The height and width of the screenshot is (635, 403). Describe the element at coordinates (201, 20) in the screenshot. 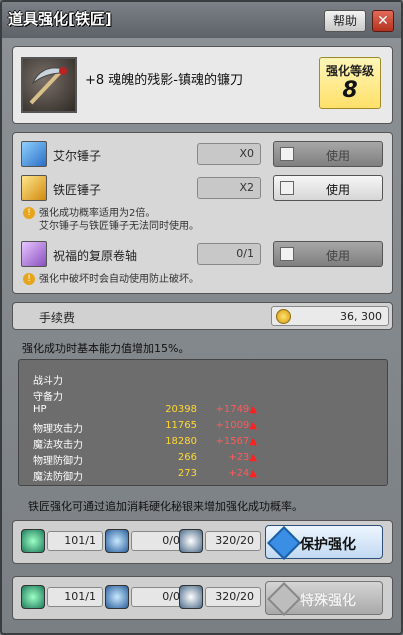

I see `title-bar: 道具强化[铁匠] 帮助 ✕` at that location.